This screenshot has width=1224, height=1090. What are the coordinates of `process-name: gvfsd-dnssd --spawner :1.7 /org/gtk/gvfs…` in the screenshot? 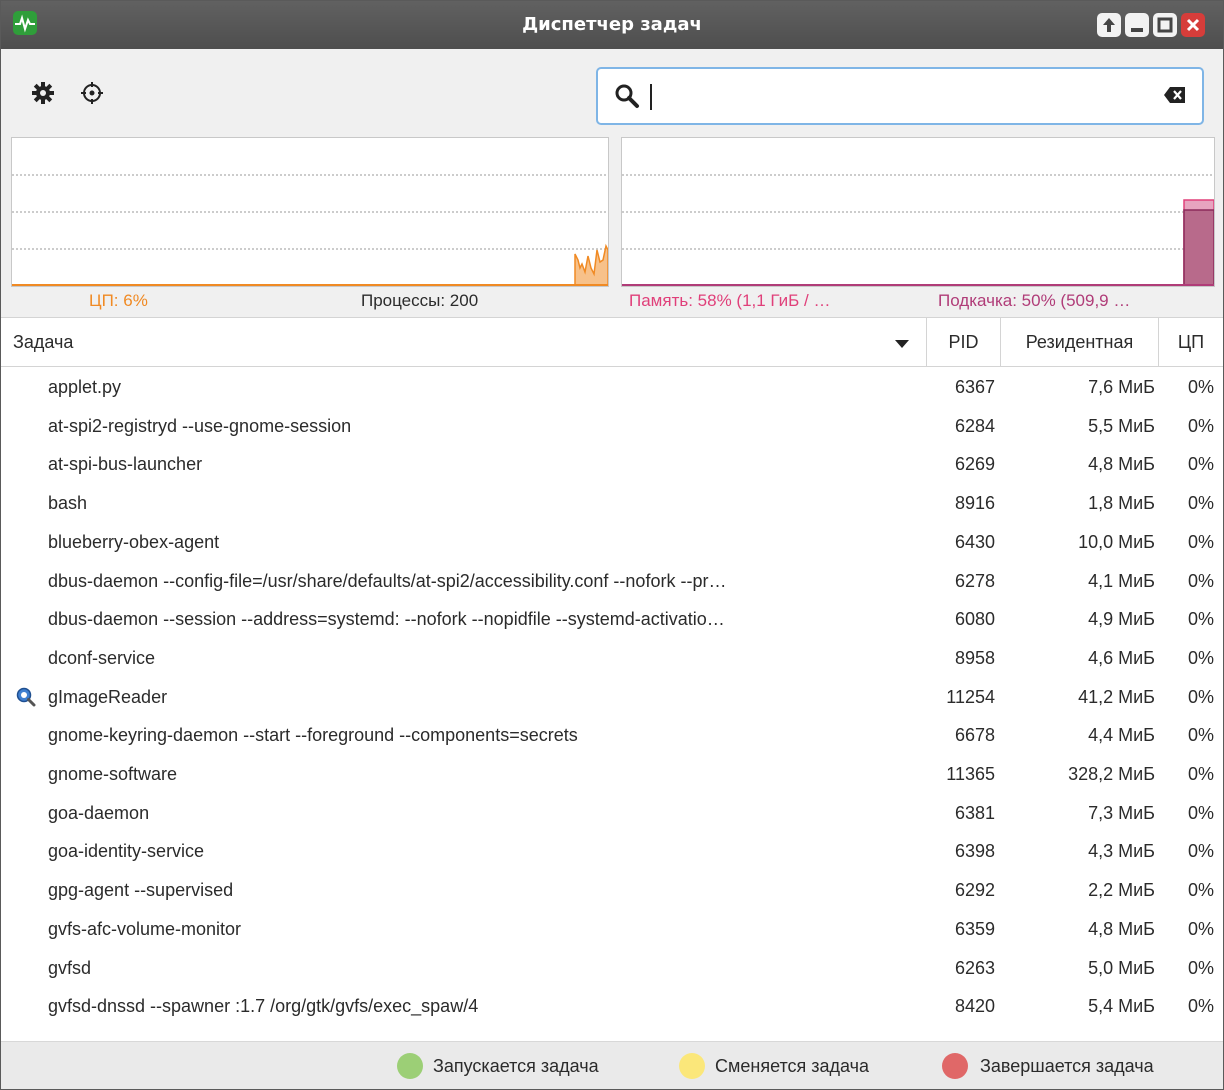 It's located at (263, 1006).